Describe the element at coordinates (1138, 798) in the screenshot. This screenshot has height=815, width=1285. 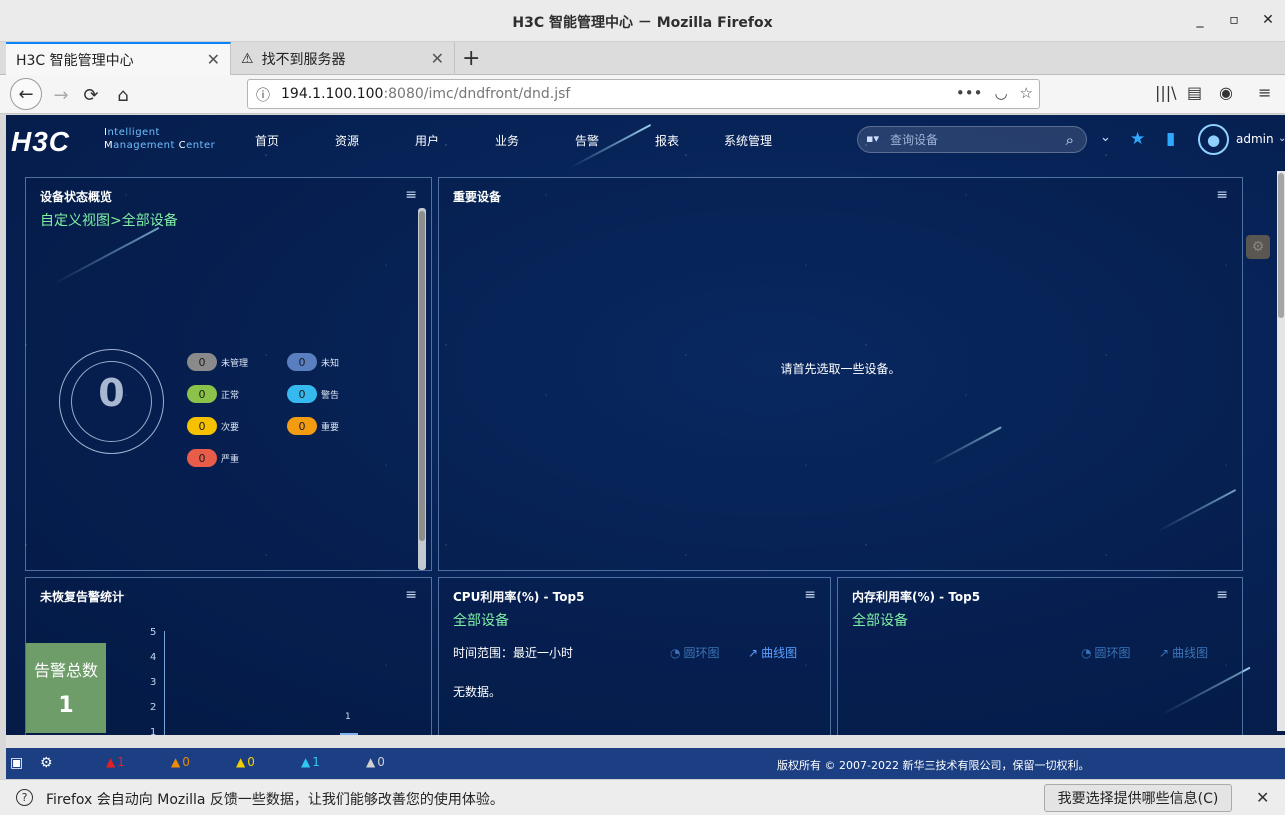
I see `choose-data-button: 我要选择提供哪些信息(C)` at that location.